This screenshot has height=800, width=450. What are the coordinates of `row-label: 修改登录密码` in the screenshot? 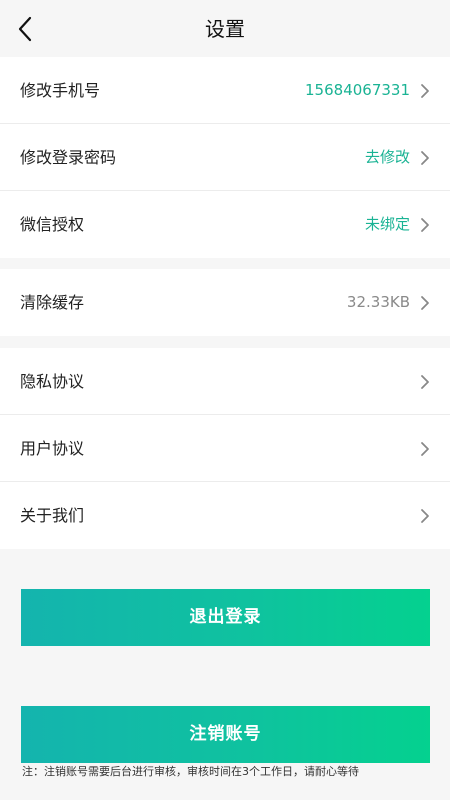 It's located at (68, 157).